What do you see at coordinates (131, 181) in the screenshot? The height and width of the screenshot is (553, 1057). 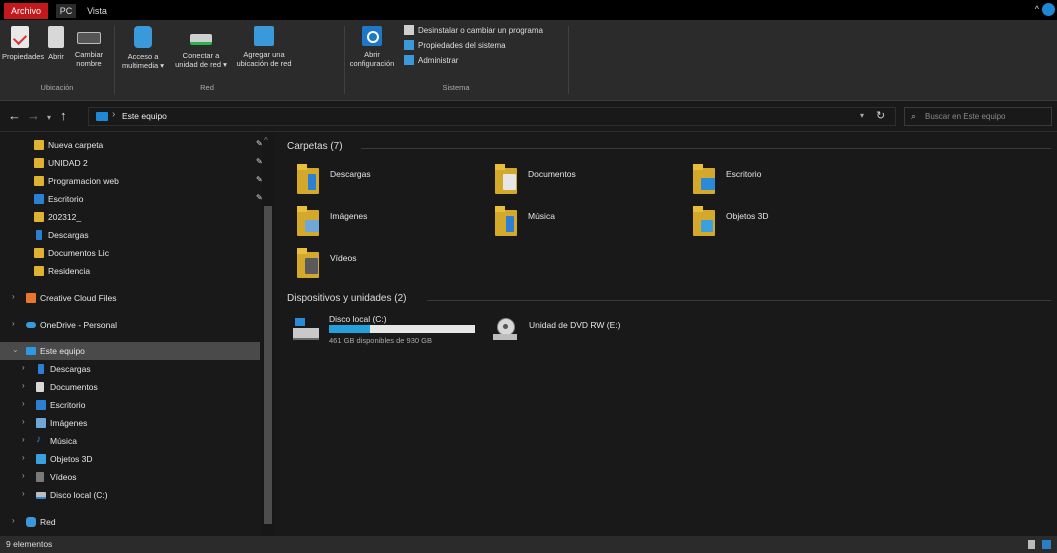 I see `sidebar-item-programacion-web: Programacion web ✎` at bounding box center [131, 181].